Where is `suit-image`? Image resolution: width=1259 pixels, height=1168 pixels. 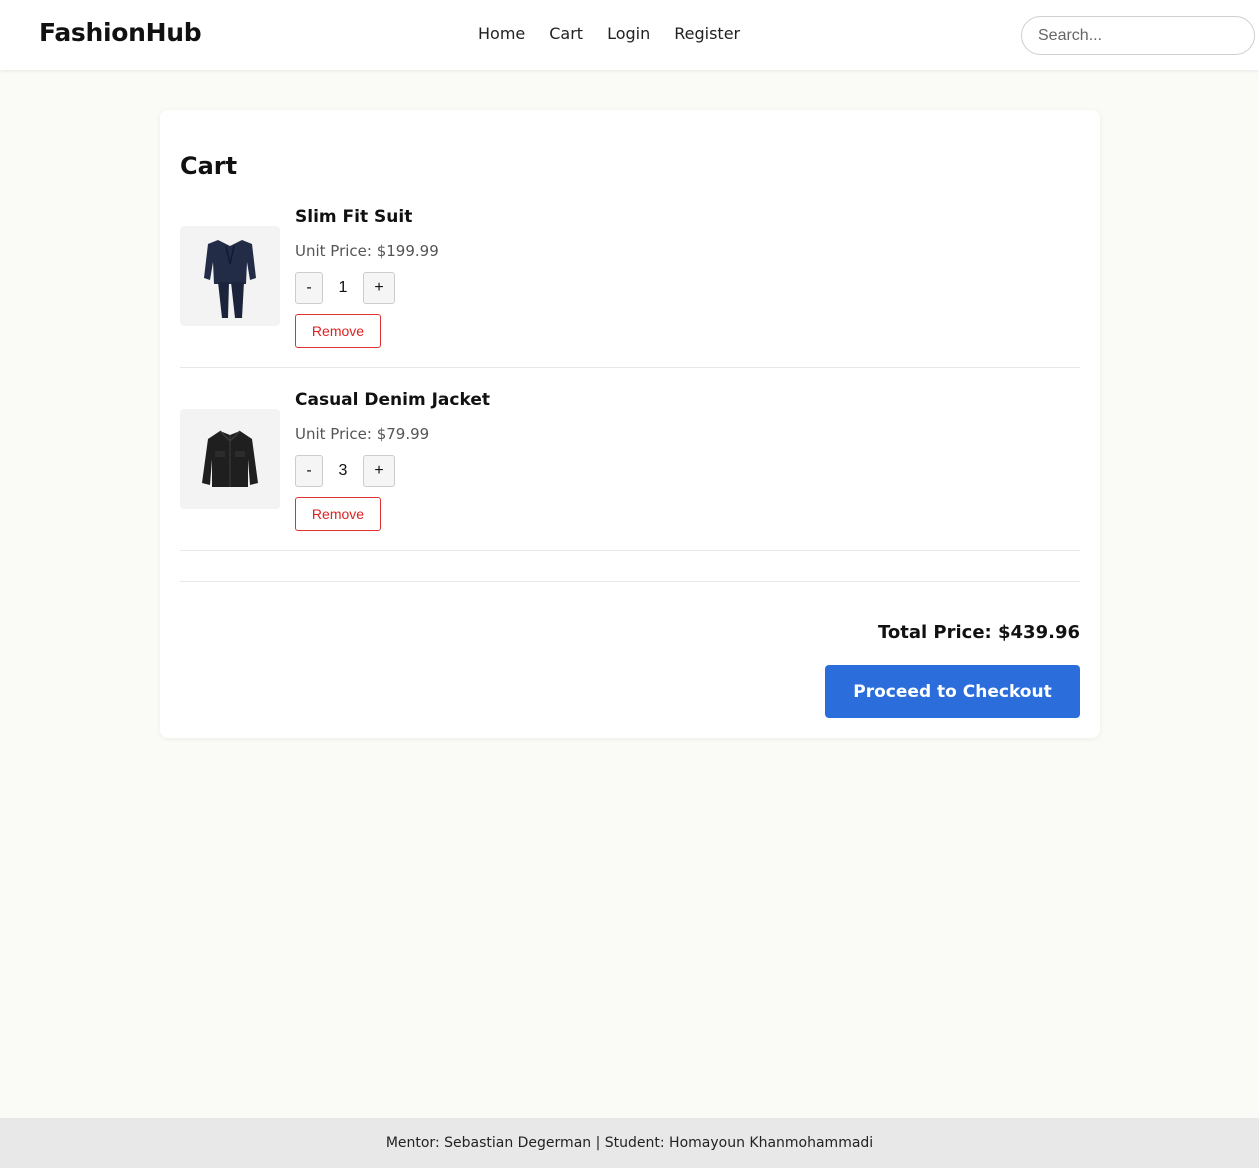
suit-image is located at coordinates (230, 279).